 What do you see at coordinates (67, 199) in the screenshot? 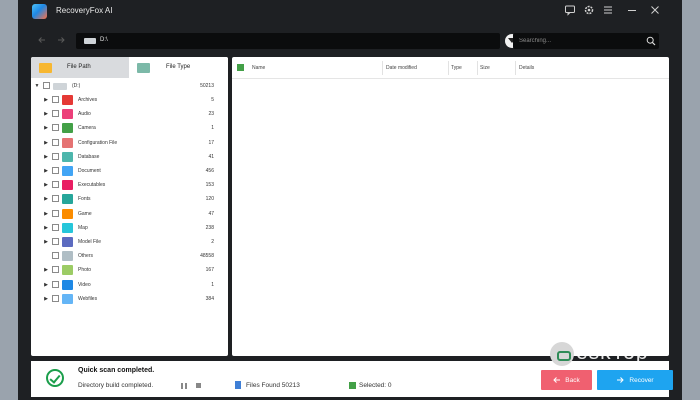
I see `font-icon` at bounding box center [67, 199].